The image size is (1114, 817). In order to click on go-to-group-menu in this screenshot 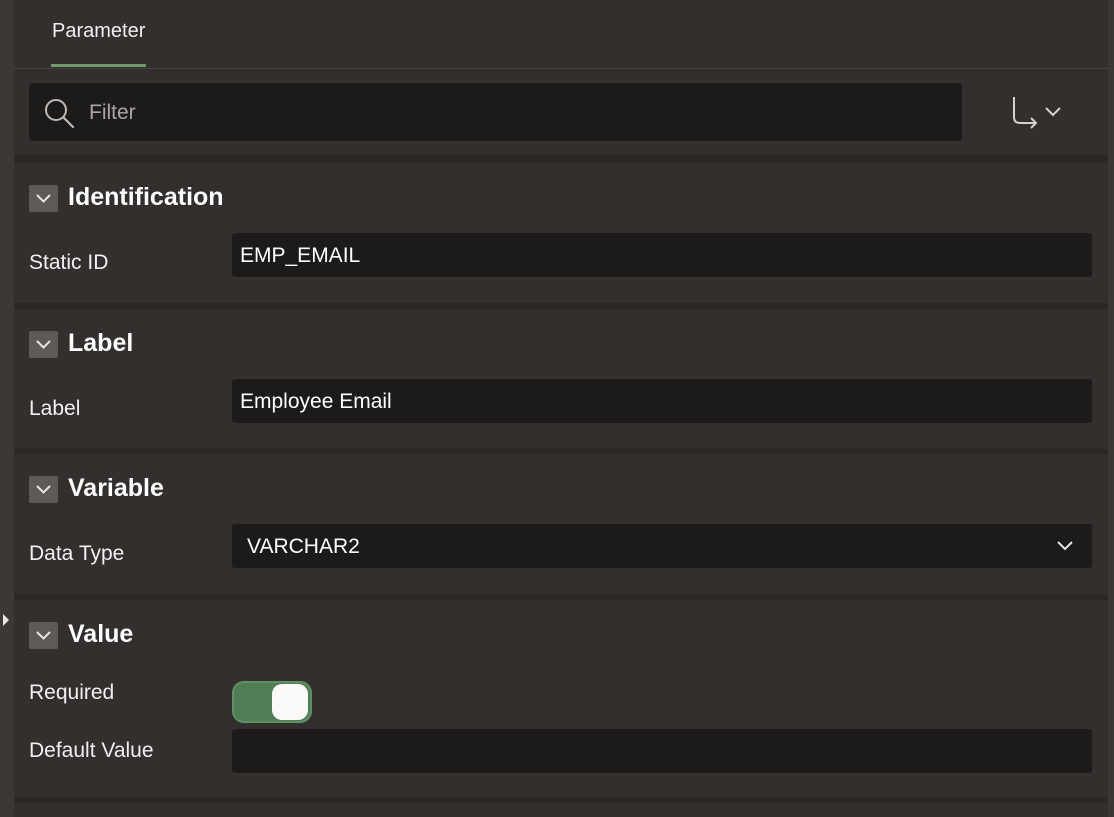, I will do `click(1040, 112)`.